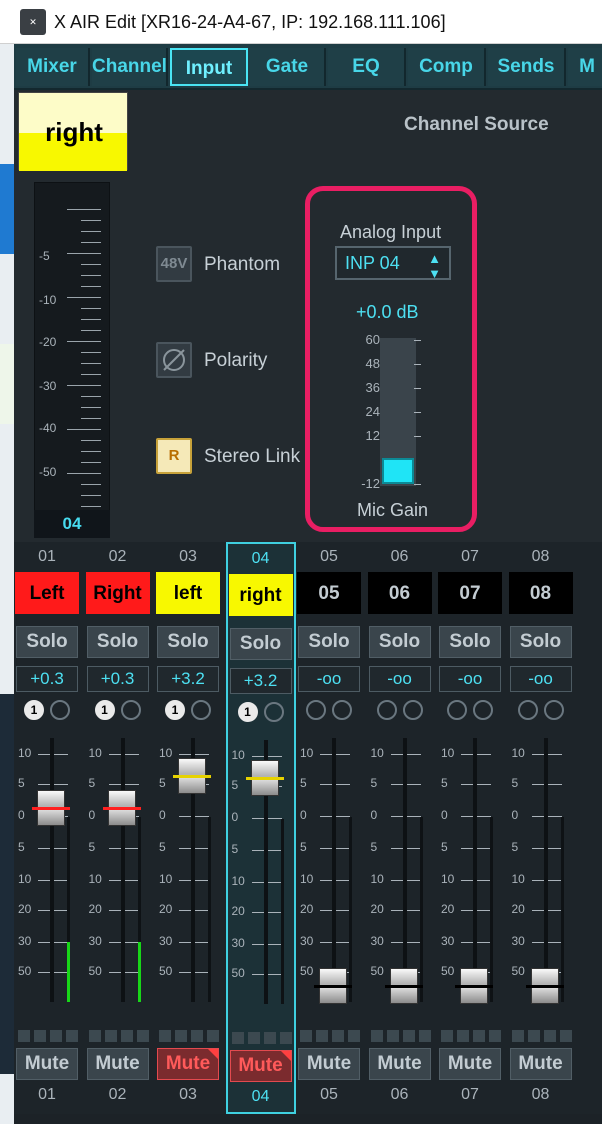 Image resolution: width=602 pixels, height=1124 pixels. Describe the element at coordinates (393, 263) in the screenshot. I see `input-source-select: INP 04 ▲ ▼` at that location.